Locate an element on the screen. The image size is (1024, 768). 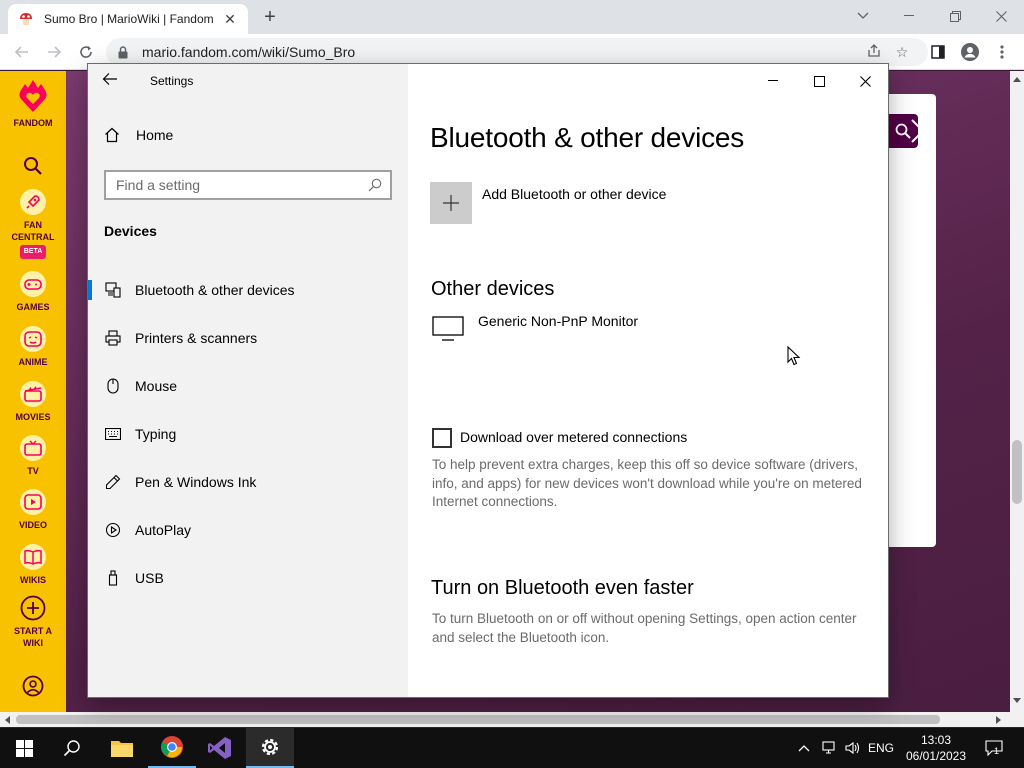
nav-autoplay: AutoPlay is located at coordinates (248, 530).